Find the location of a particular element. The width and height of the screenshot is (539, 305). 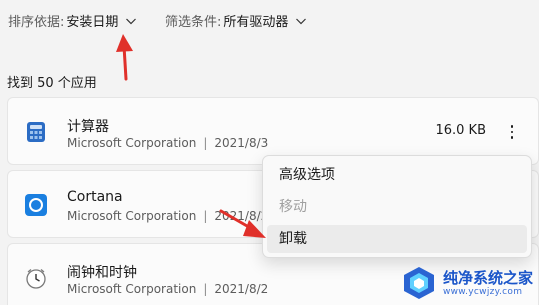

watermark-title: 纯净系统之家 is located at coordinates (487, 277).